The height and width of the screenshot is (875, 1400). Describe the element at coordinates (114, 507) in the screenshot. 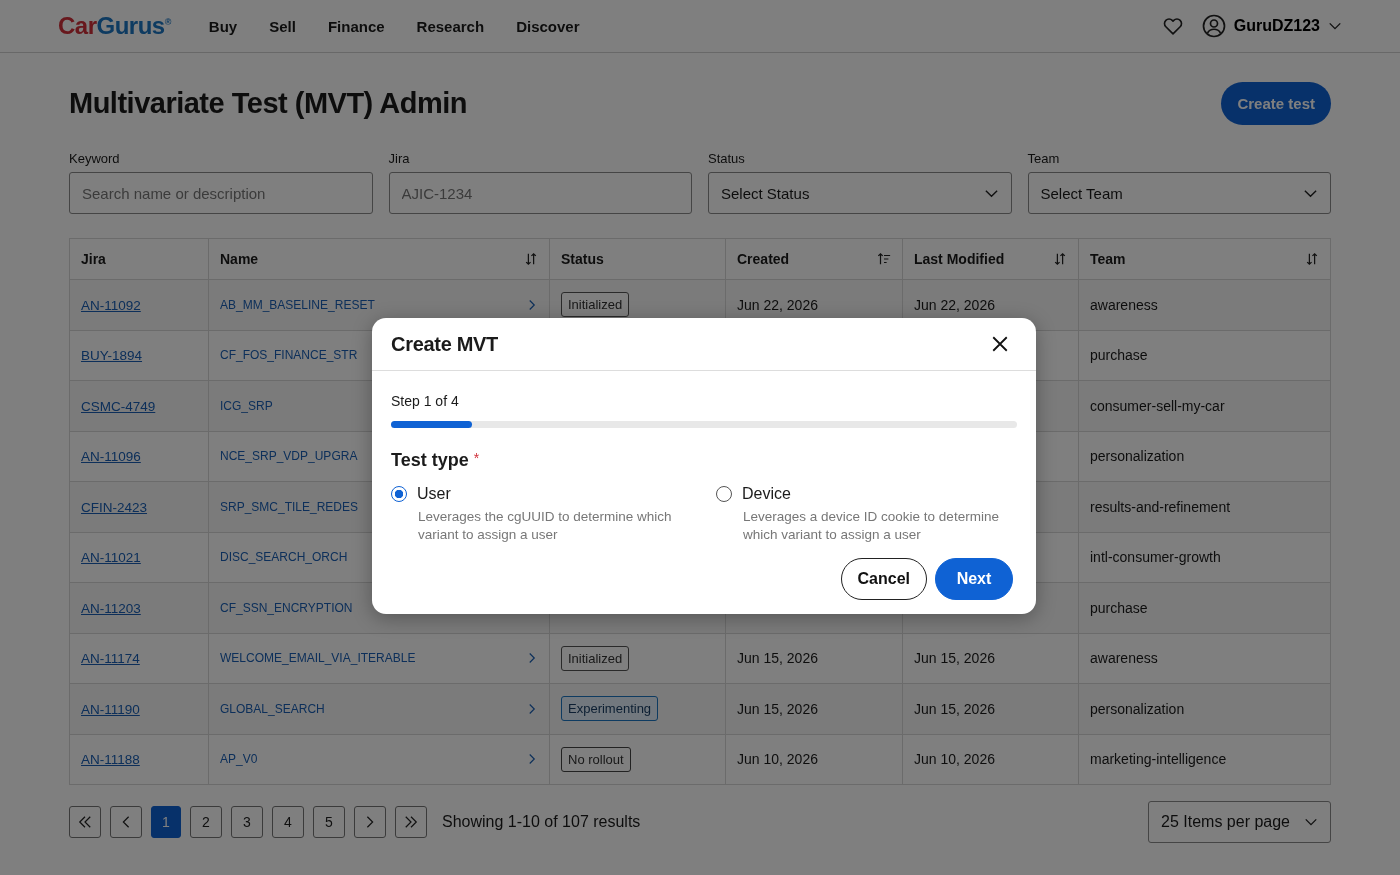

I see `jira-link: CFIN-2423` at that location.